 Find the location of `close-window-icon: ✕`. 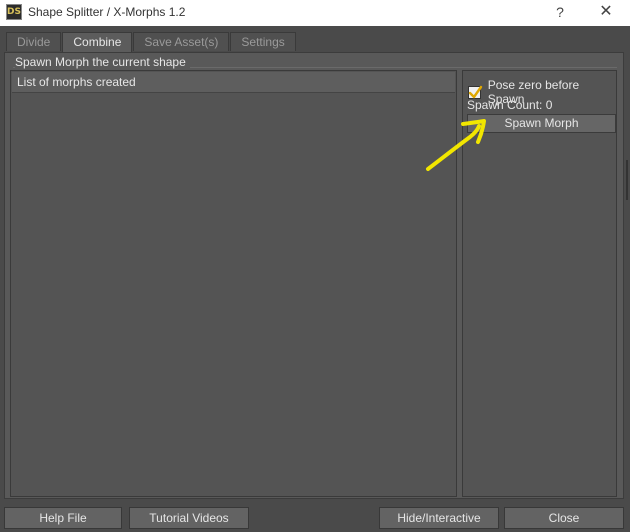

close-window-icon: ✕ is located at coordinates (606, 13).